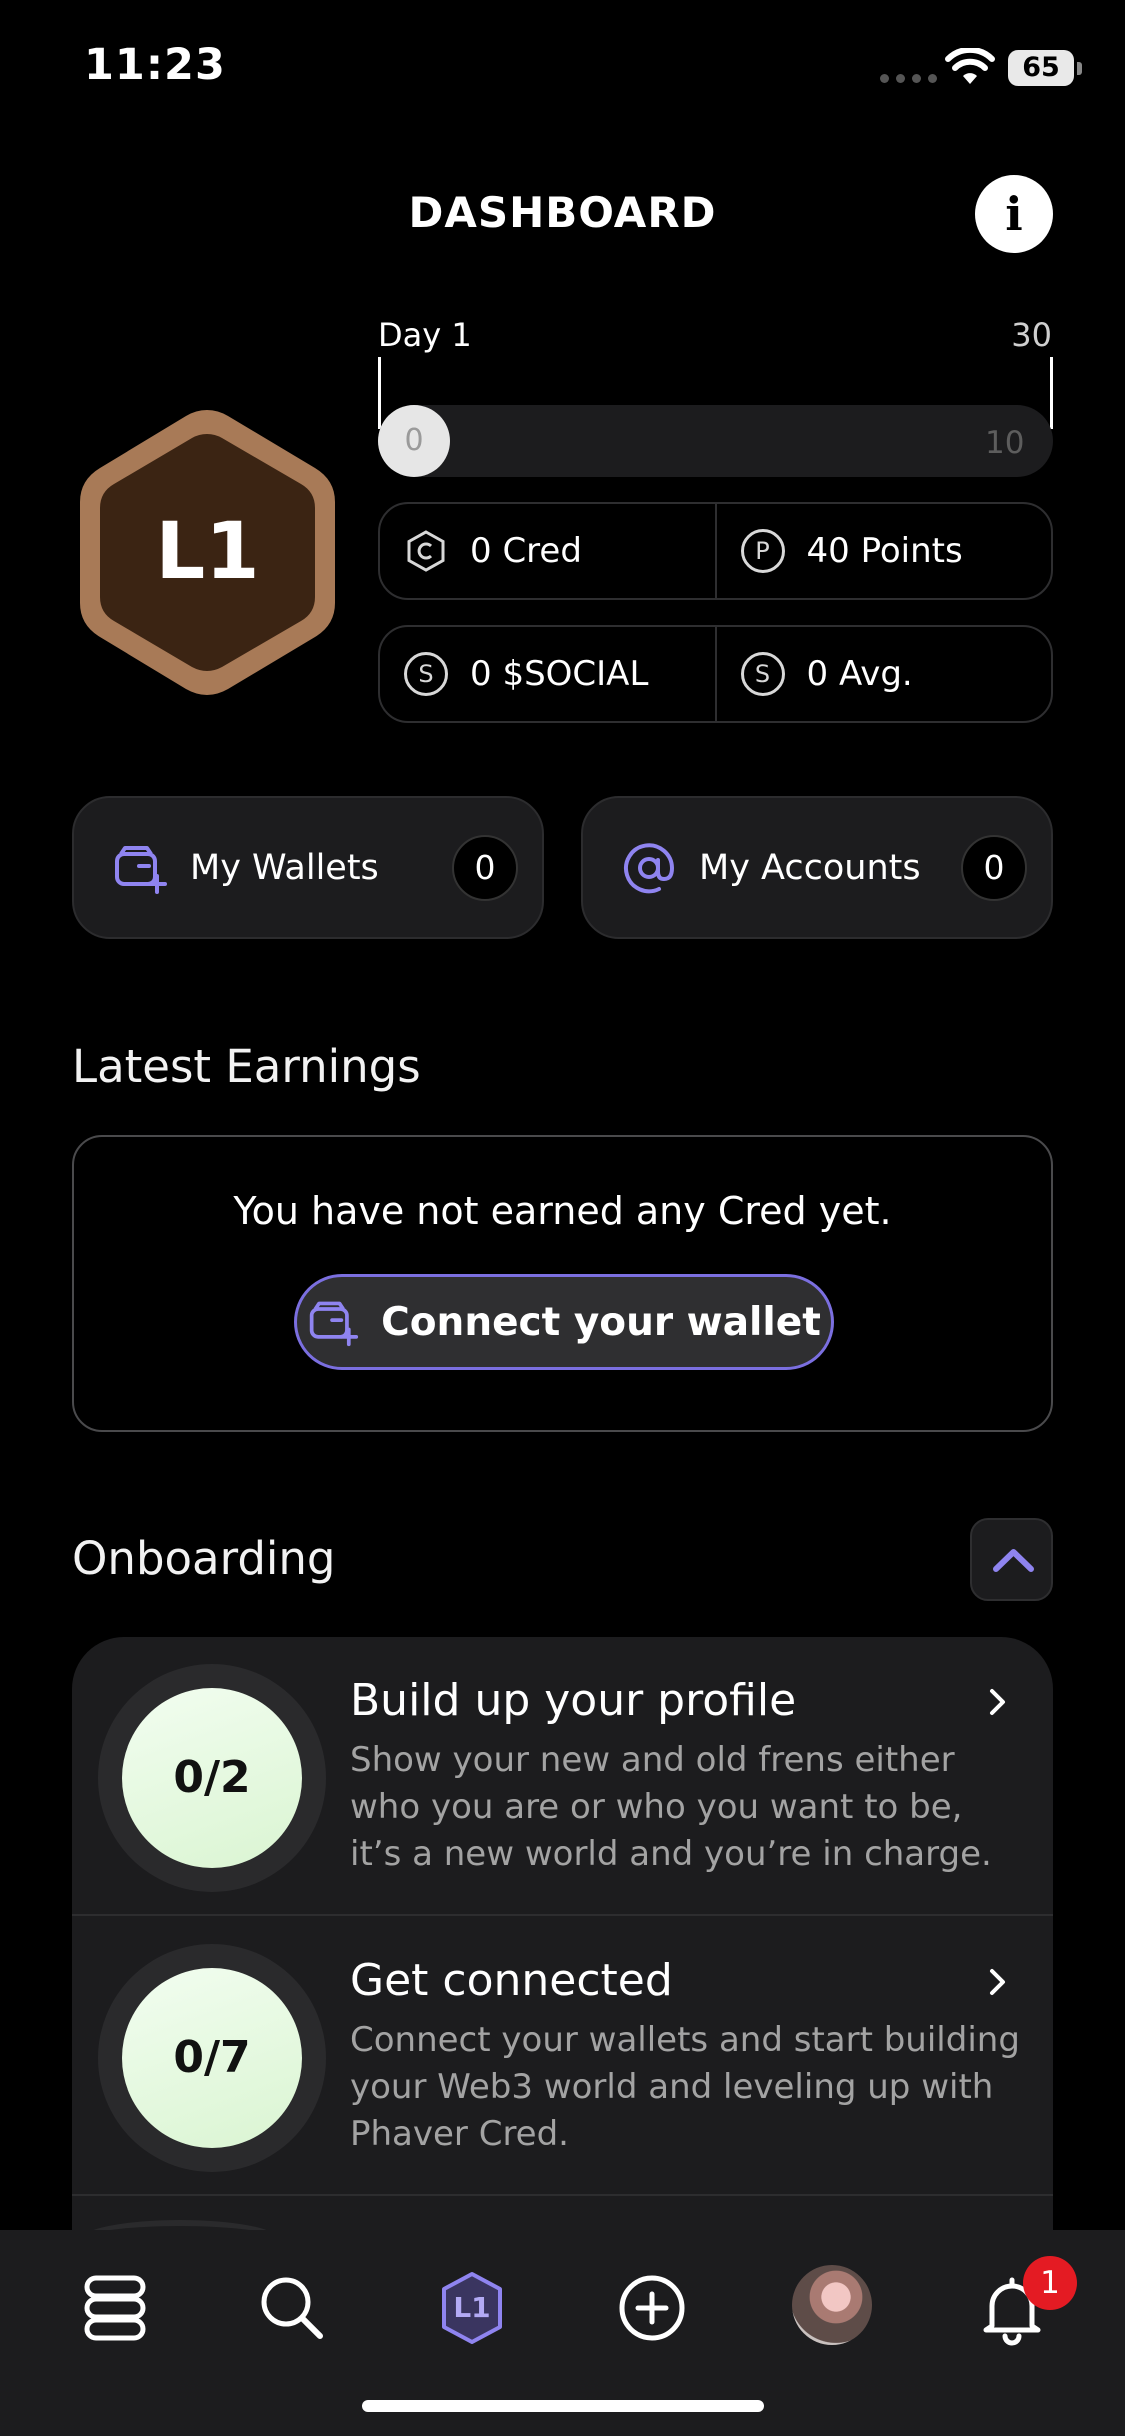  I want to click on stats-row-1: 0 Cred P 40 Points, so click(715, 551).